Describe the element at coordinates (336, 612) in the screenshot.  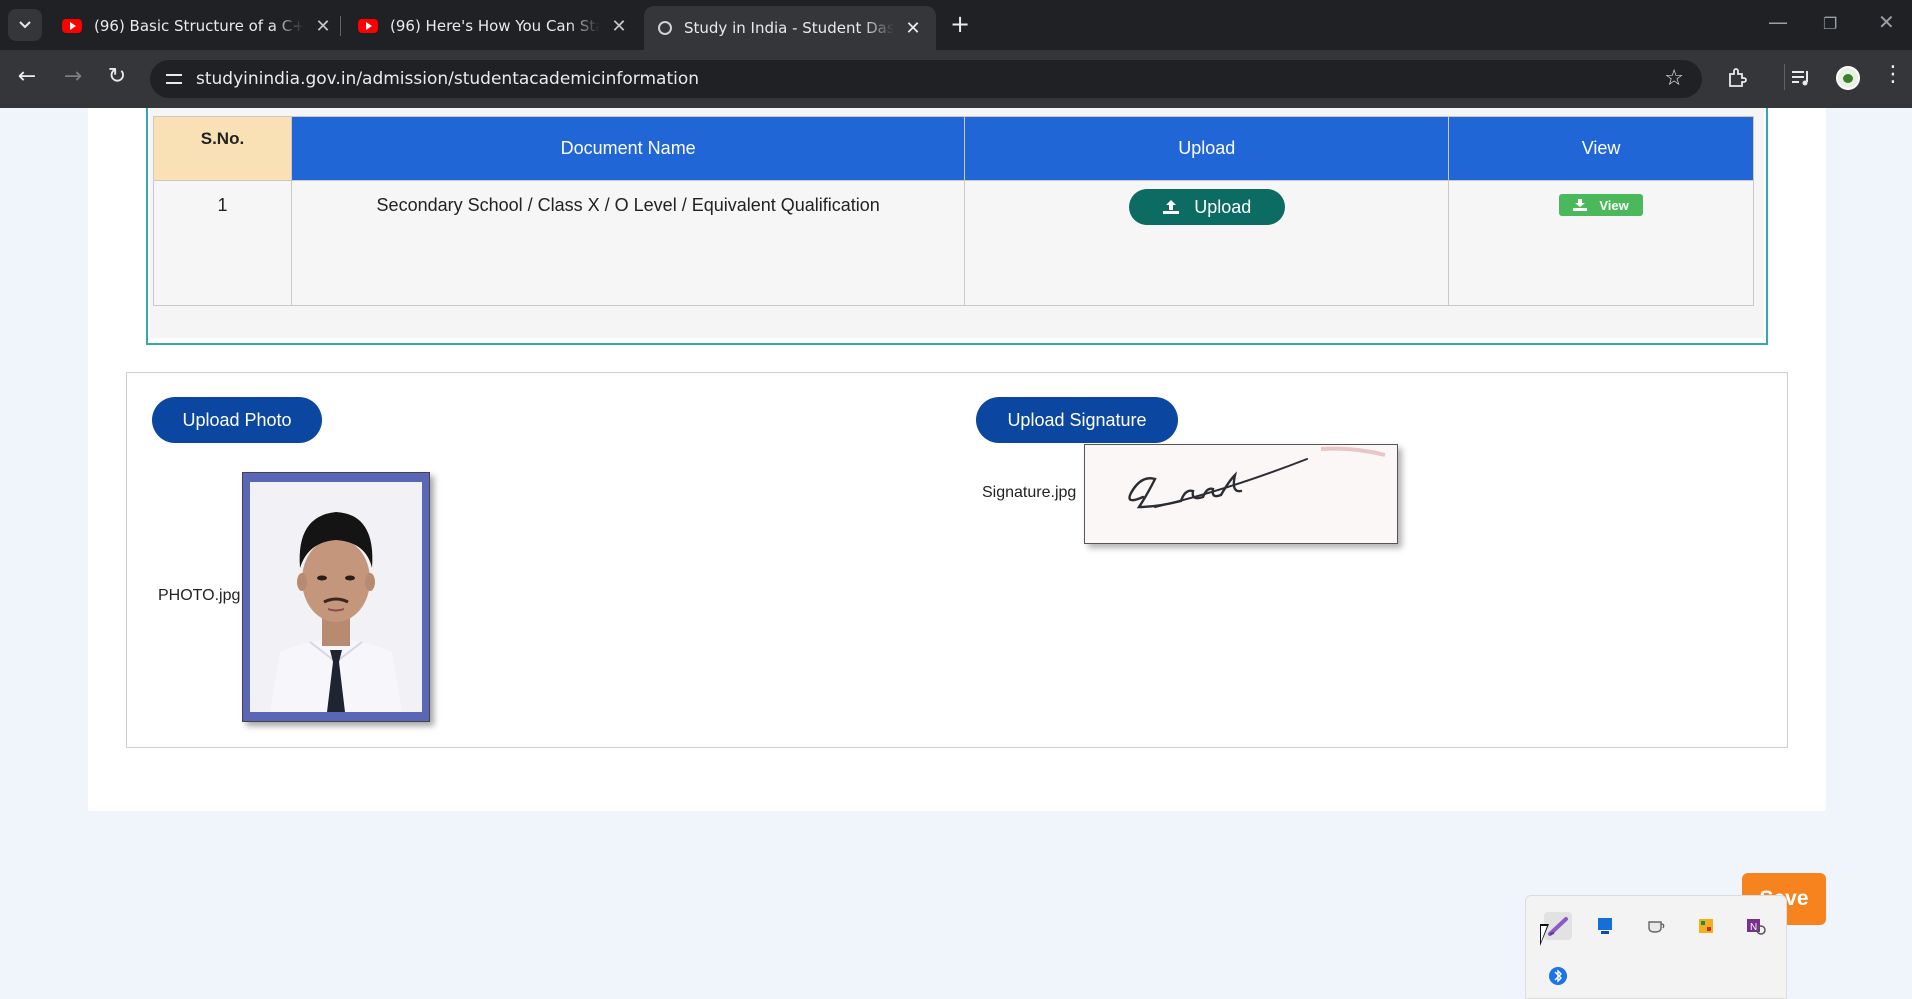
I see `portrait-image` at that location.